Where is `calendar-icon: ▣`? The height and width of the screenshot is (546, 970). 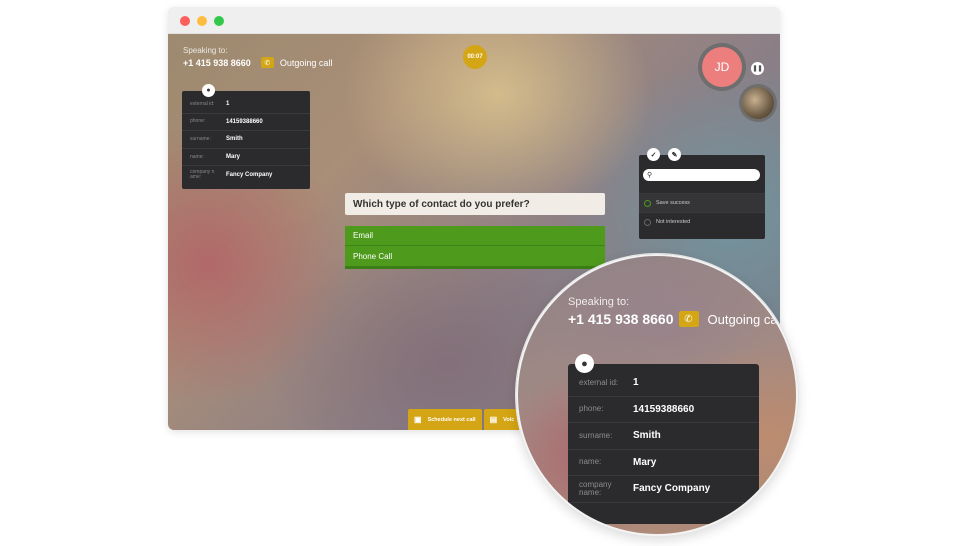
calendar-icon: ▣ is located at coordinates (418, 419).